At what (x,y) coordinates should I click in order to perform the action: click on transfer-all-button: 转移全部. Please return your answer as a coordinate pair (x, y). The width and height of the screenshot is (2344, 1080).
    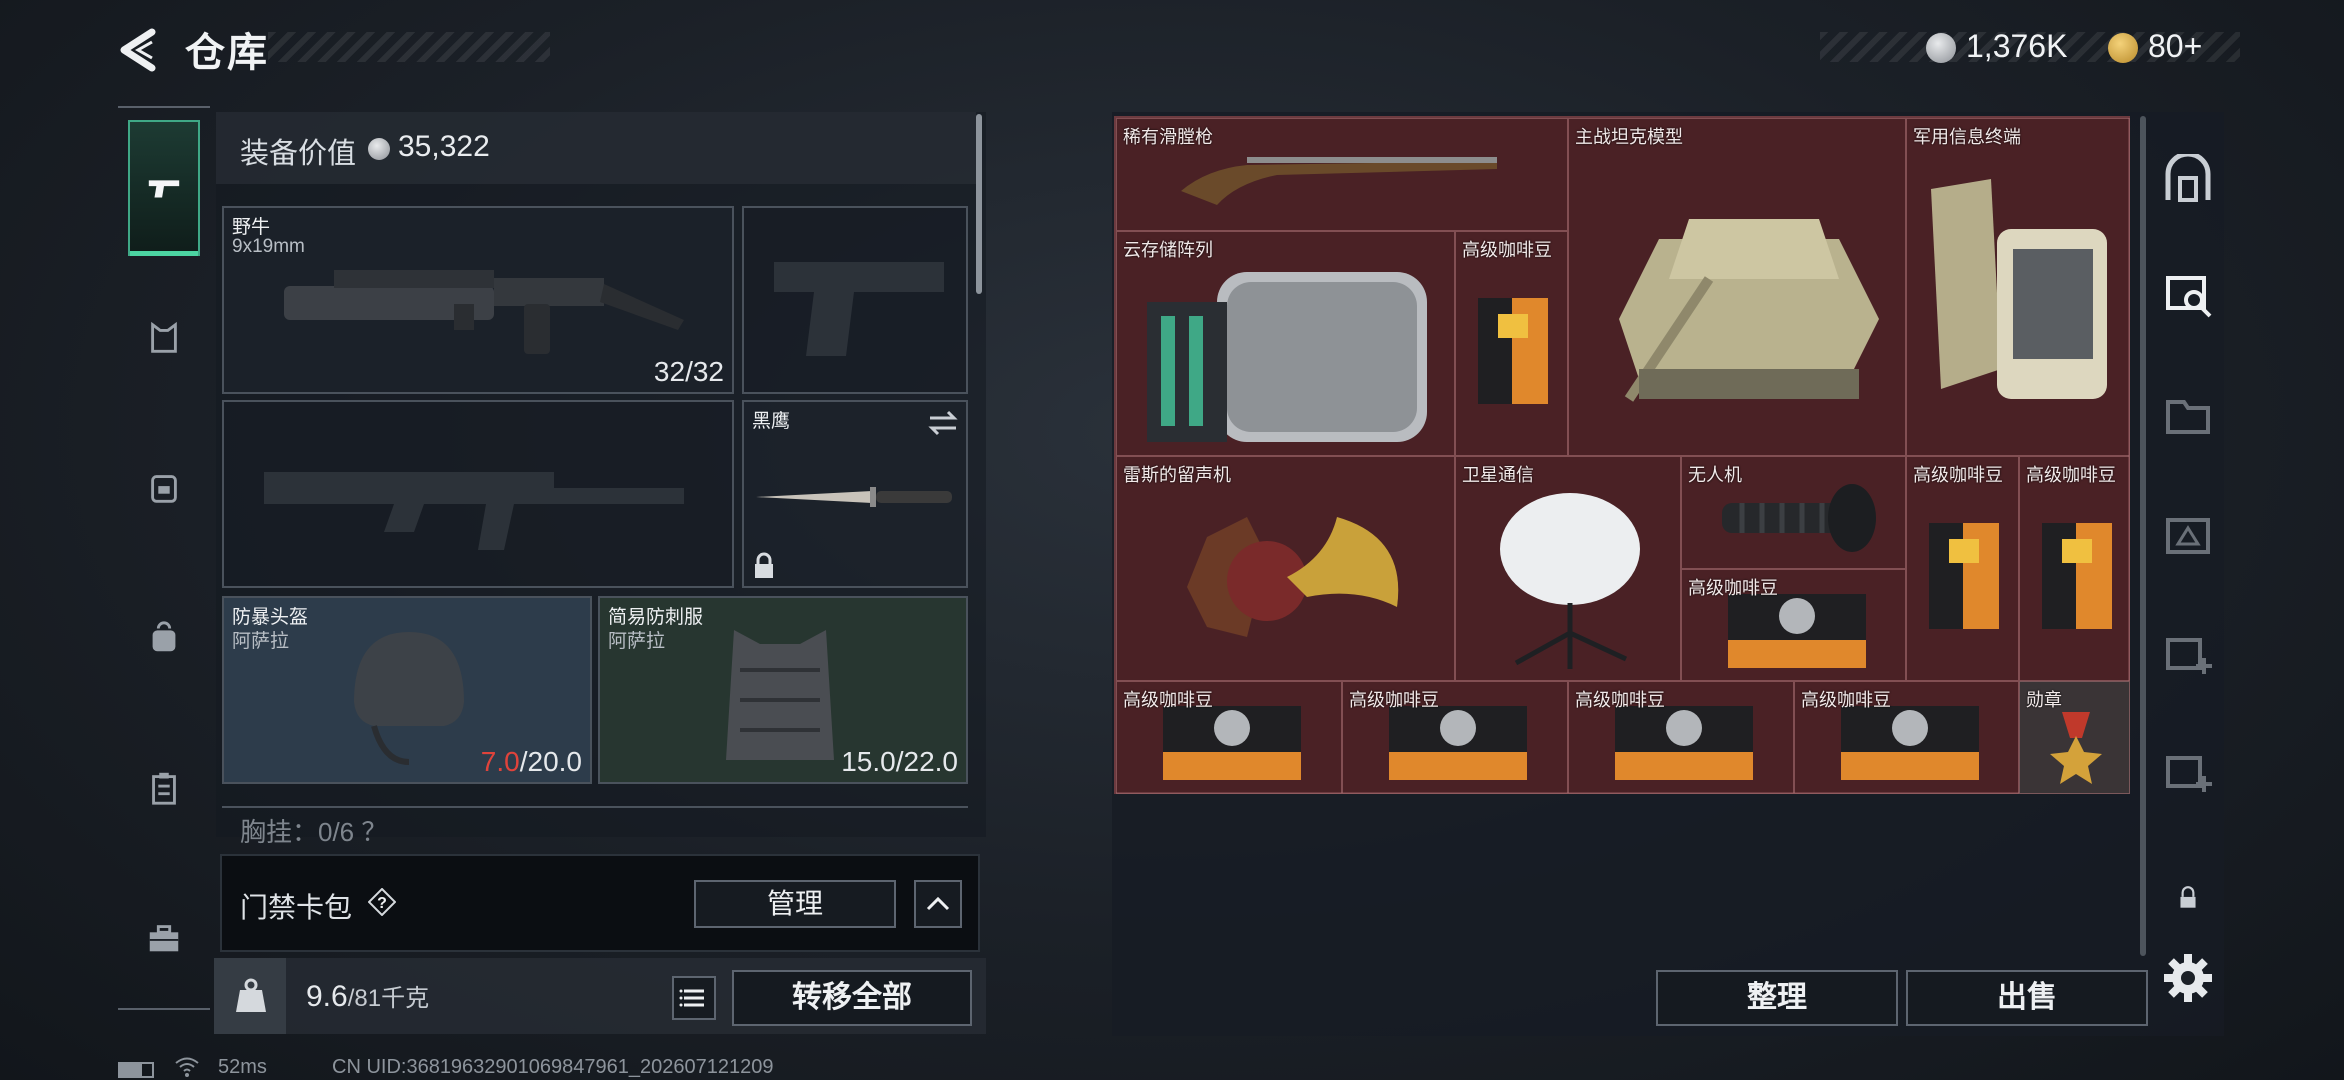
    Looking at the image, I should click on (852, 998).